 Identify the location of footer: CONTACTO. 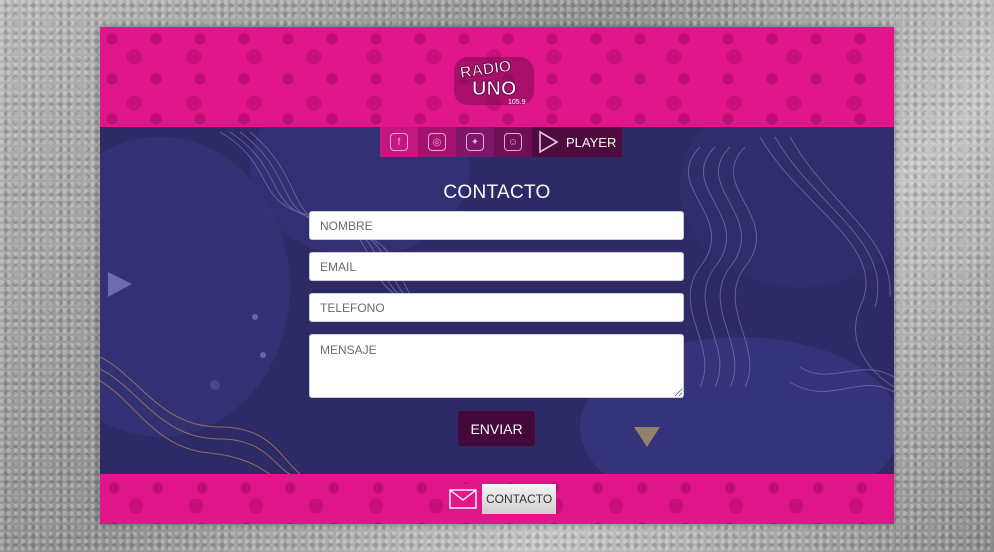
(497, 499).